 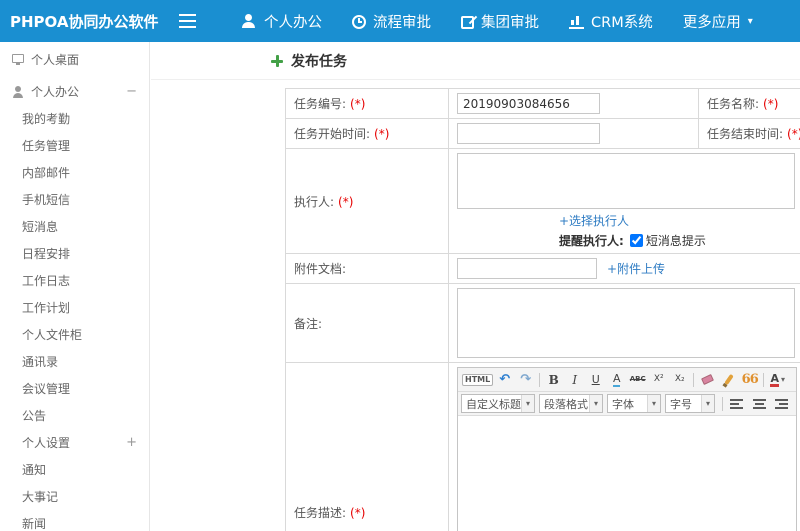 What do you see at coordinates (40, 362) in the screenshot?
I see `sidebar-item-label: 通讯录` at bounding box center [40, 362].